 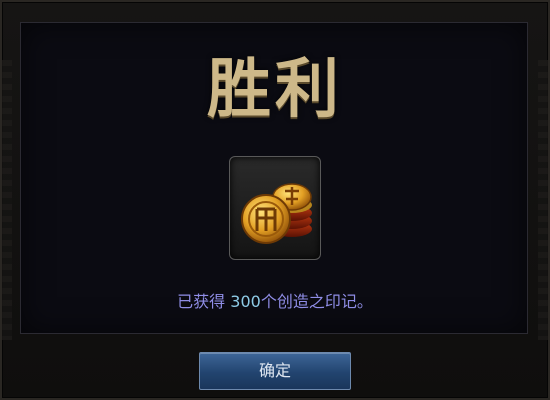 What do you see at coordinates (316, 301) in the screenshot?
I see `message-suffix: 个创造之印记。` at bounding box center [316, 301].